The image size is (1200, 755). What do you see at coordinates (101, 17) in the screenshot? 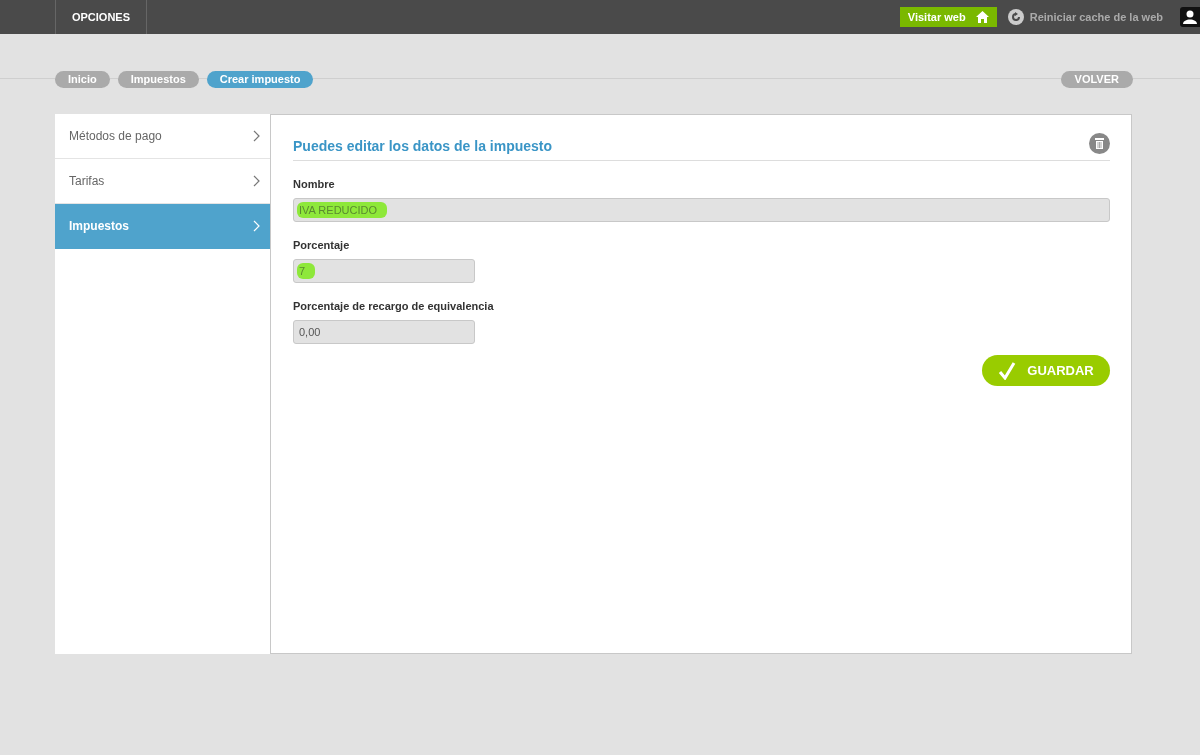
I see `options-menu: OPCIONES` at bounding box center [101, 17].